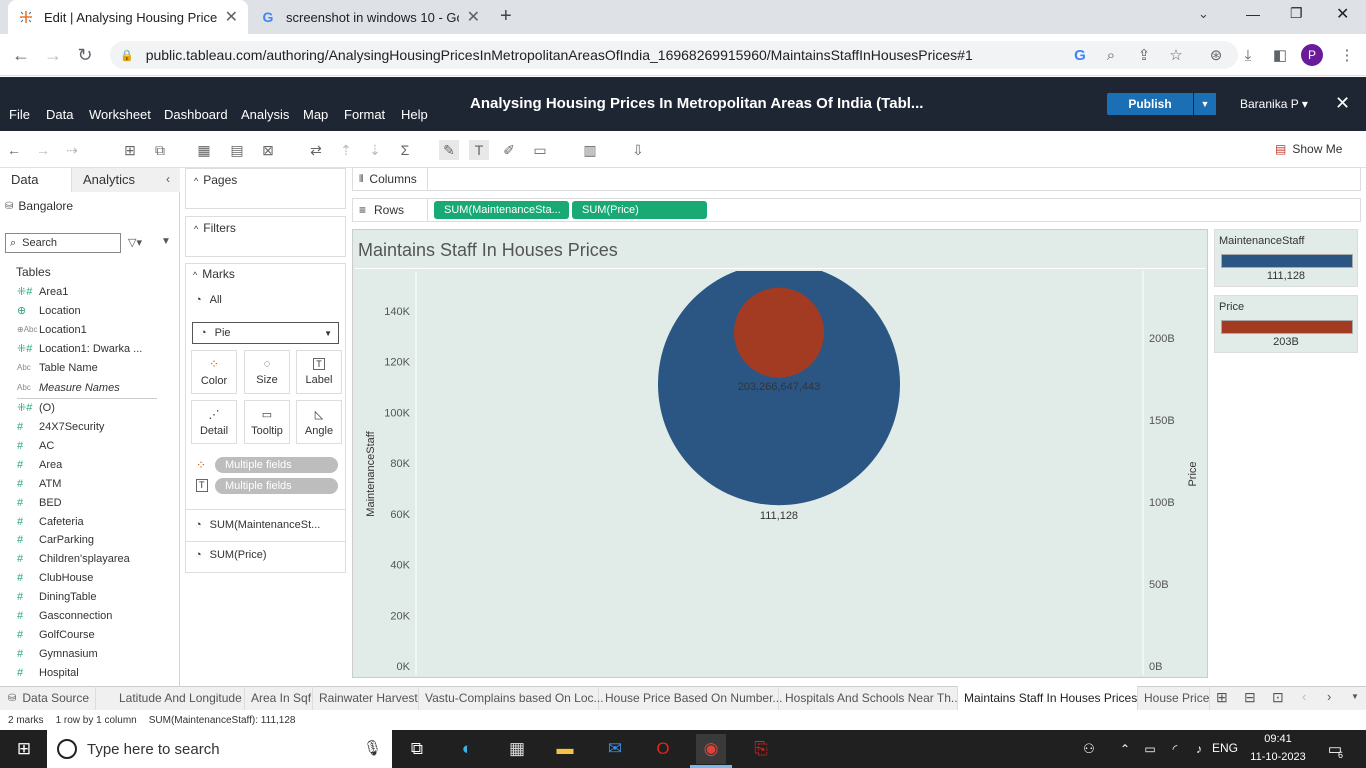 The height and width of the screenshot is (768, 1366). What do you see at coordinates (214, 422) in the screenshot?
I see `detail-button: ⋰ Detail` at bounding box center [214, 422].